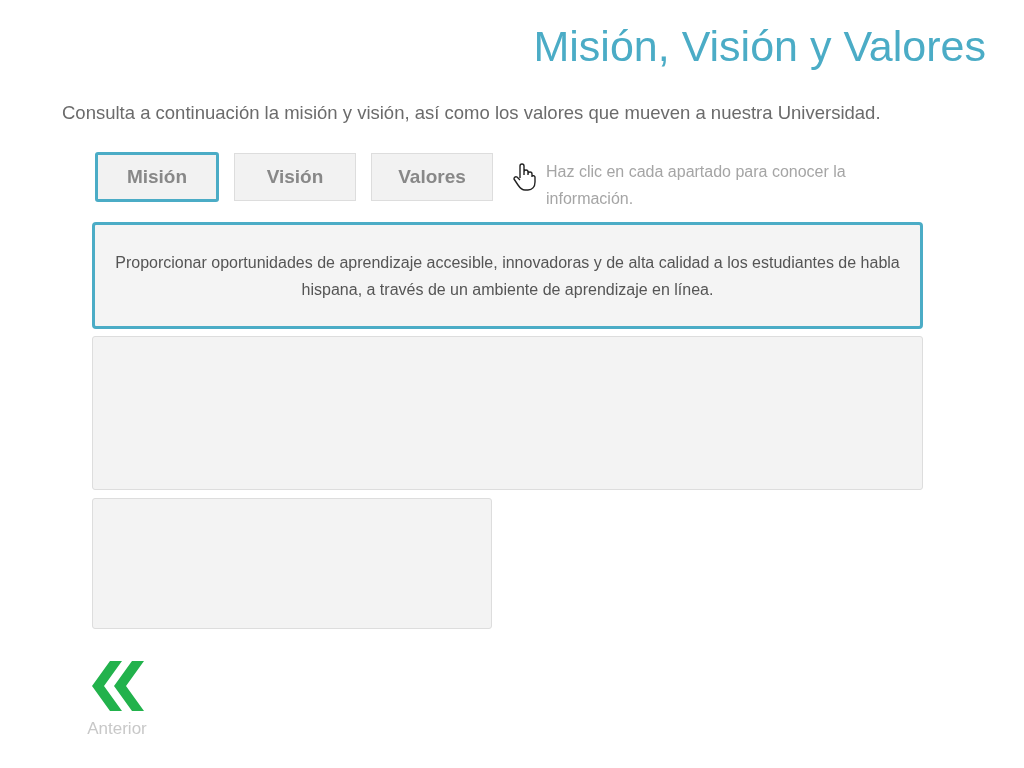  Describe the element at coordinates (759, 46) in the screenshot. I see `page-title: Misión, Visión y Valores` at that location.